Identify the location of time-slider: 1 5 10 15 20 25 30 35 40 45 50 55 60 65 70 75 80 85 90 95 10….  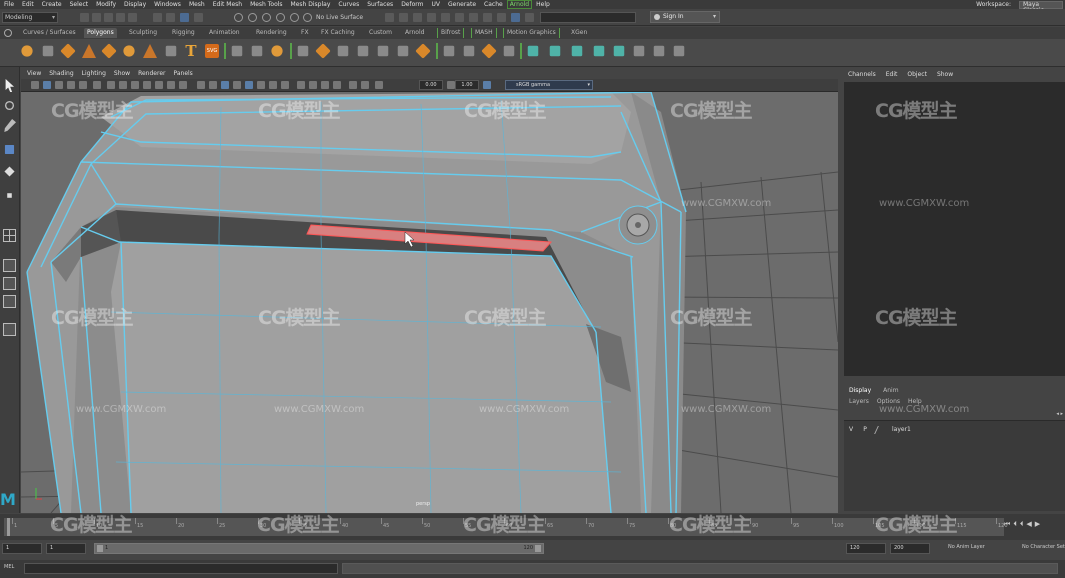
(532, 527).